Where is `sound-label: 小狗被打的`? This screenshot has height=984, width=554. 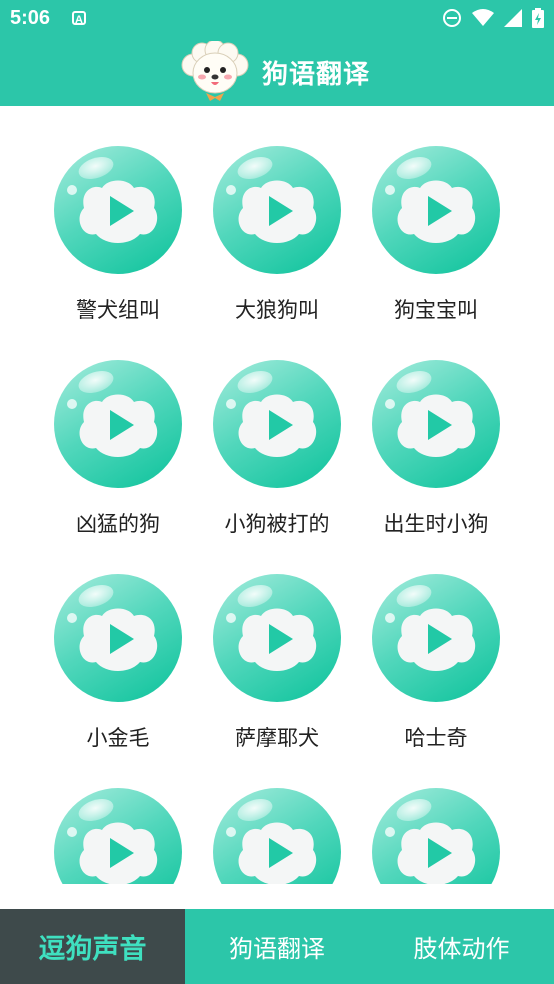
sound-label: 小狗被打的 is located at coordinates (277, 524).